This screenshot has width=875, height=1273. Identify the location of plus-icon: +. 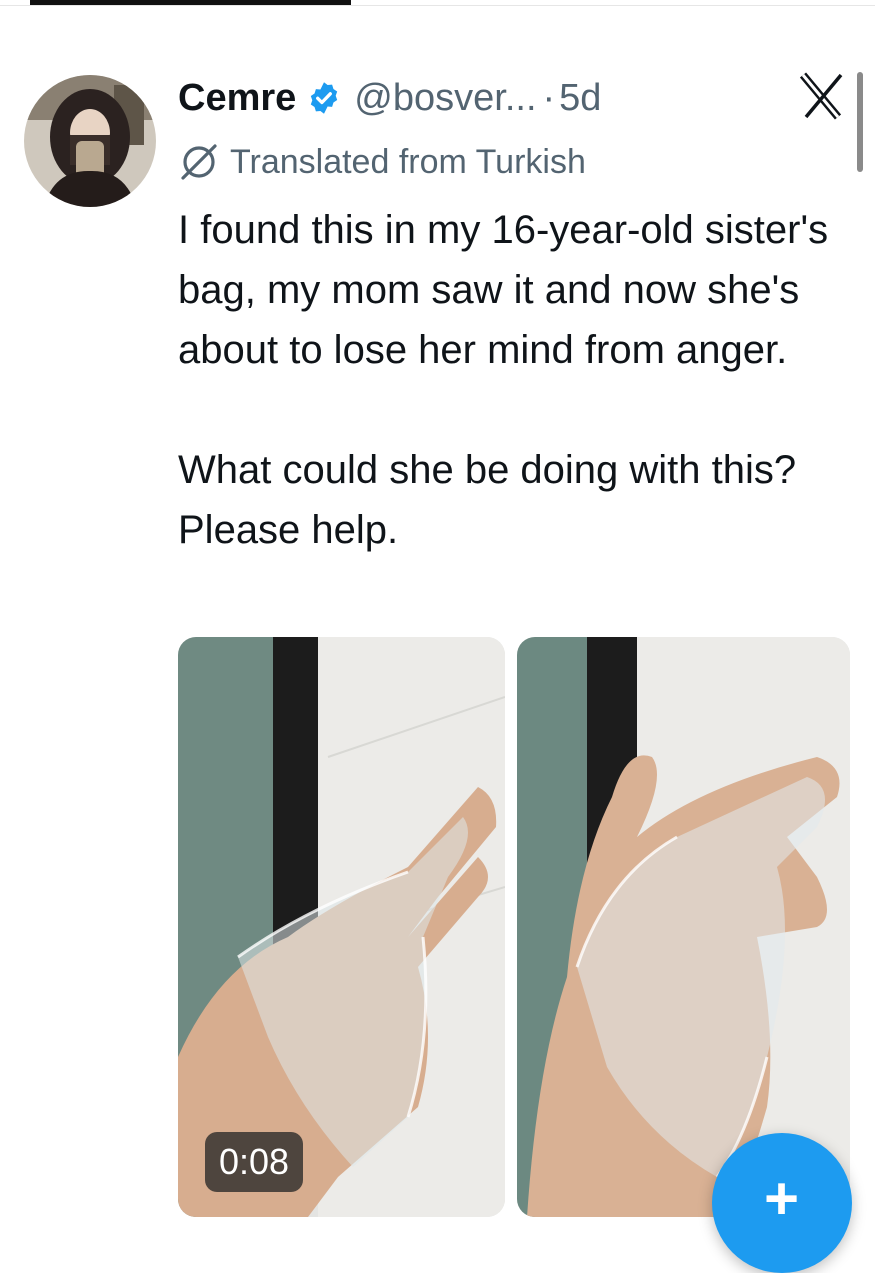
(782, 1198).